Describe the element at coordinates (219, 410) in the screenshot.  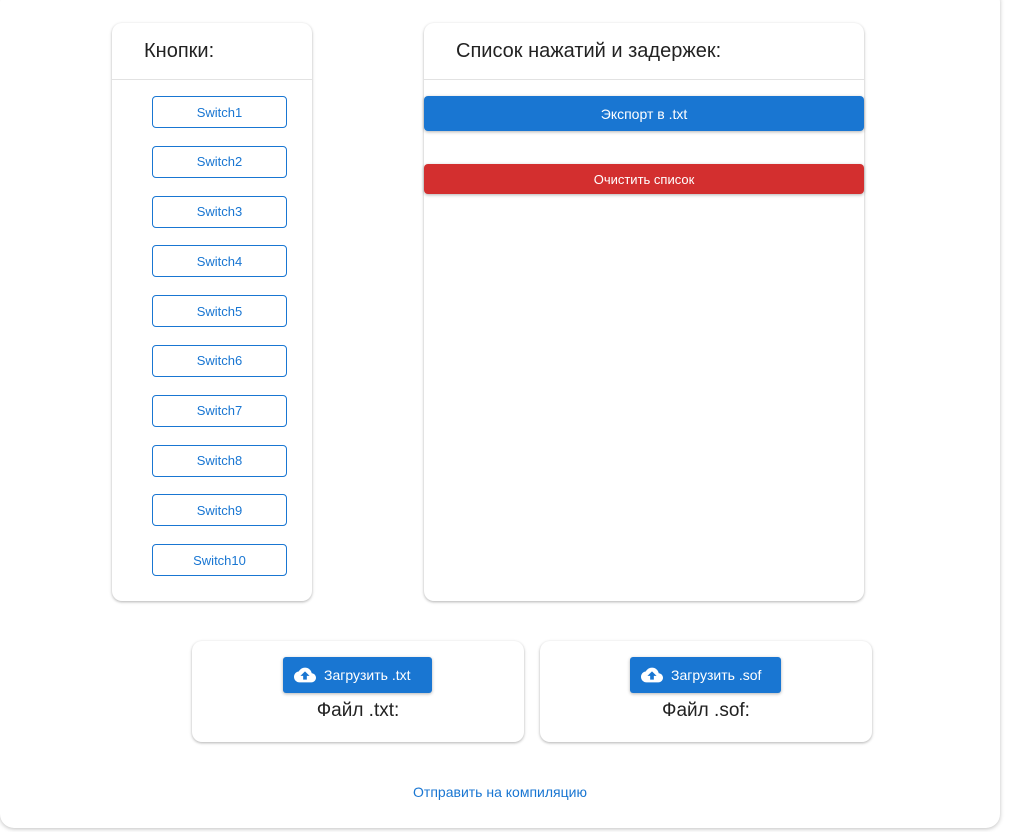
I see `switch-7-button: Switch7` at that location.